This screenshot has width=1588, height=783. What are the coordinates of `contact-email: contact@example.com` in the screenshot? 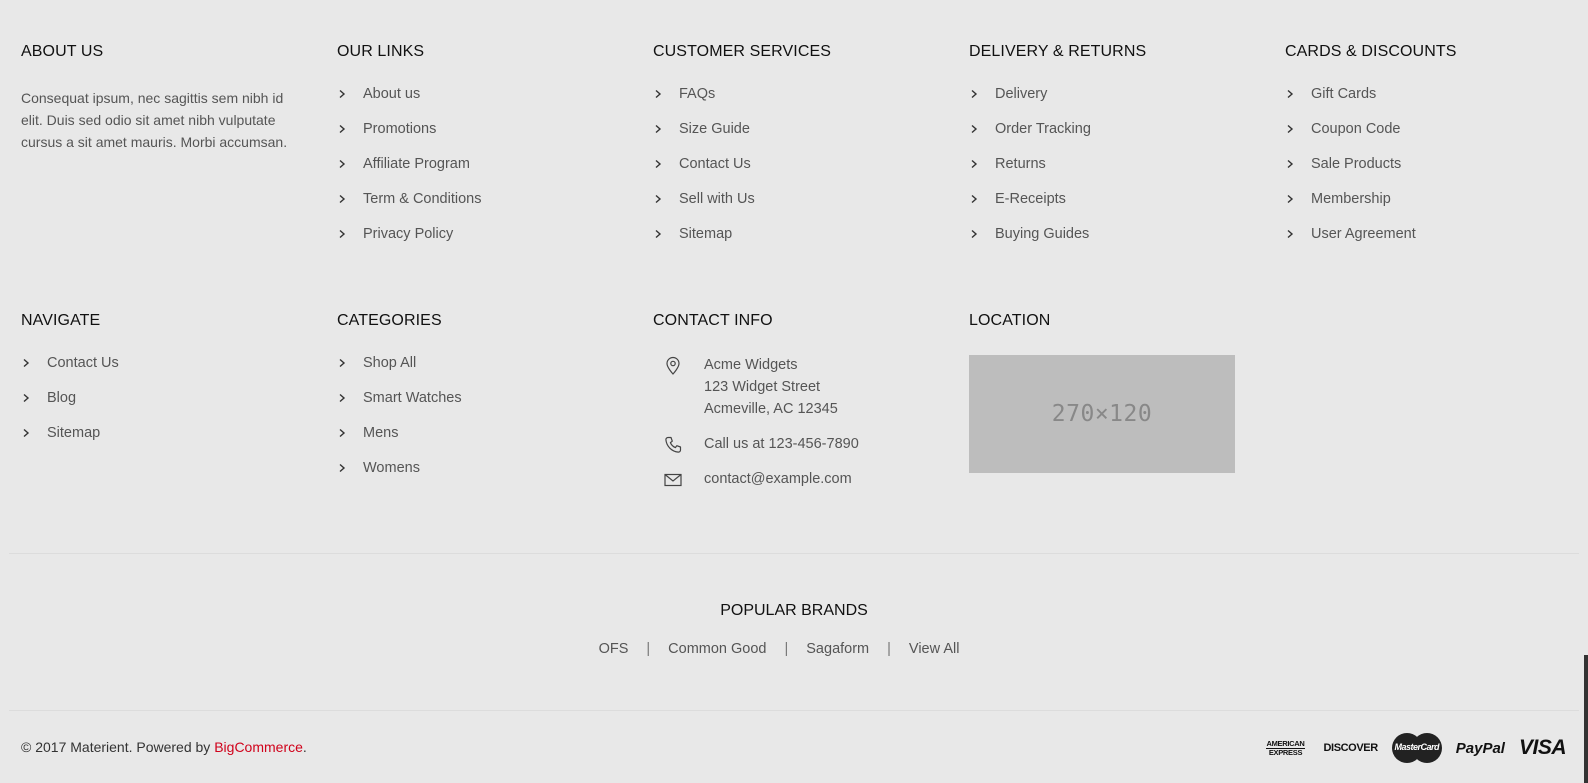 It's located at (803, 479).